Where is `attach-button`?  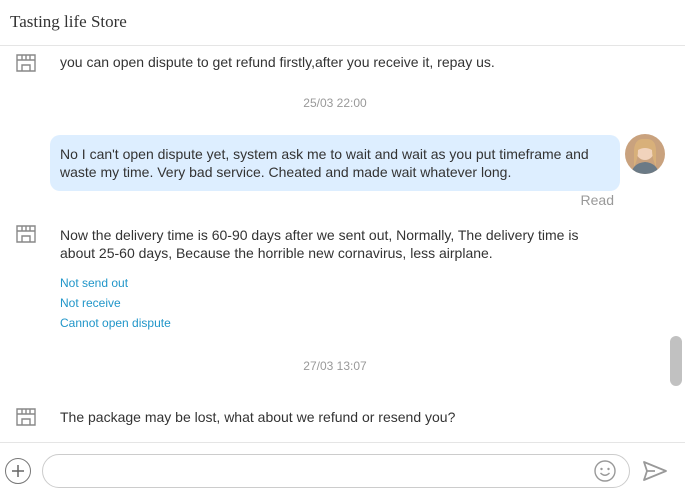 attach-button is located at coordinates (18, 471).